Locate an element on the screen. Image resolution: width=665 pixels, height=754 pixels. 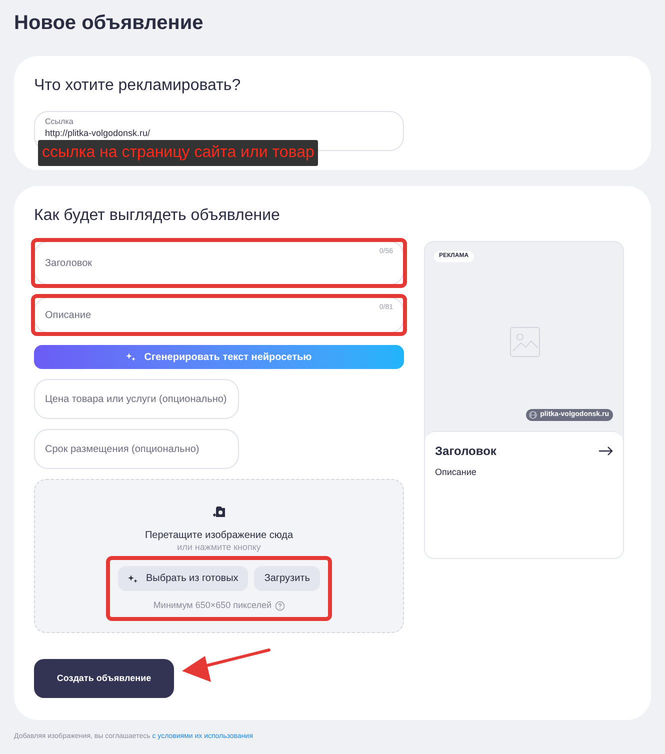
globe-icon is located at coordinates (533, 415).